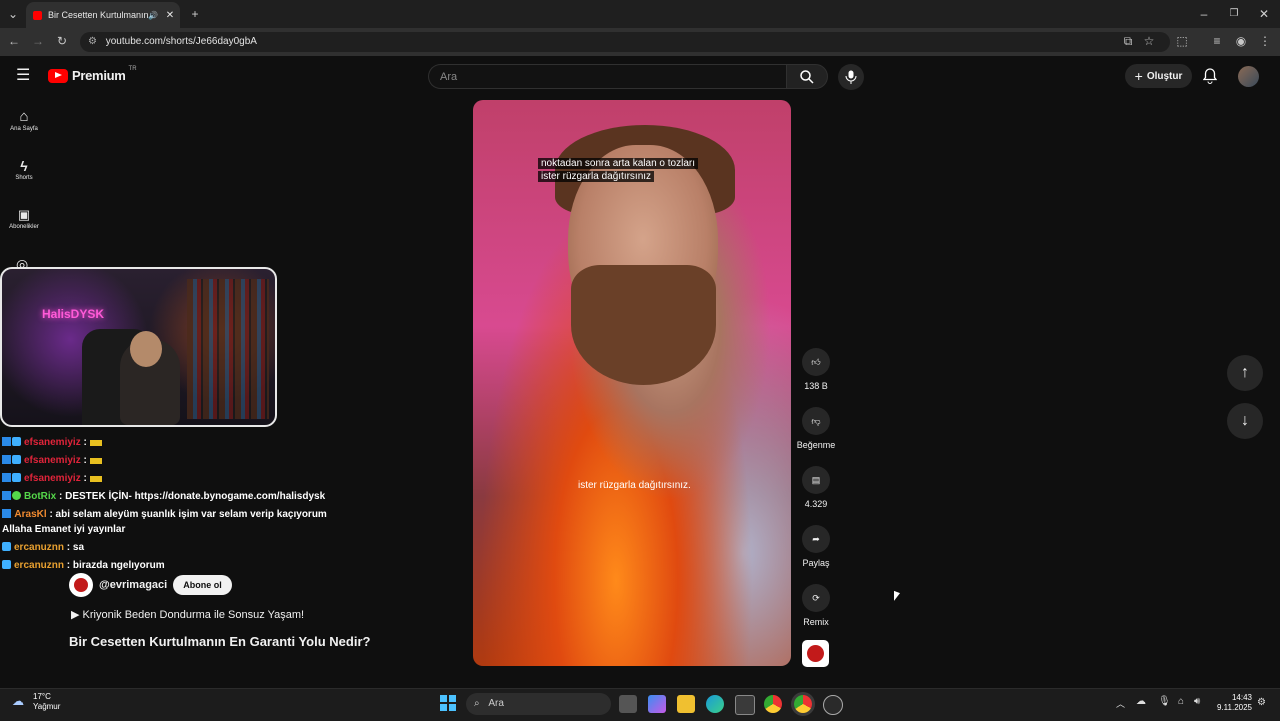  What do you see at coordinates (1248, 76) in the screenshot?
I see `account-avatar` at bounding box center [1248, 76].